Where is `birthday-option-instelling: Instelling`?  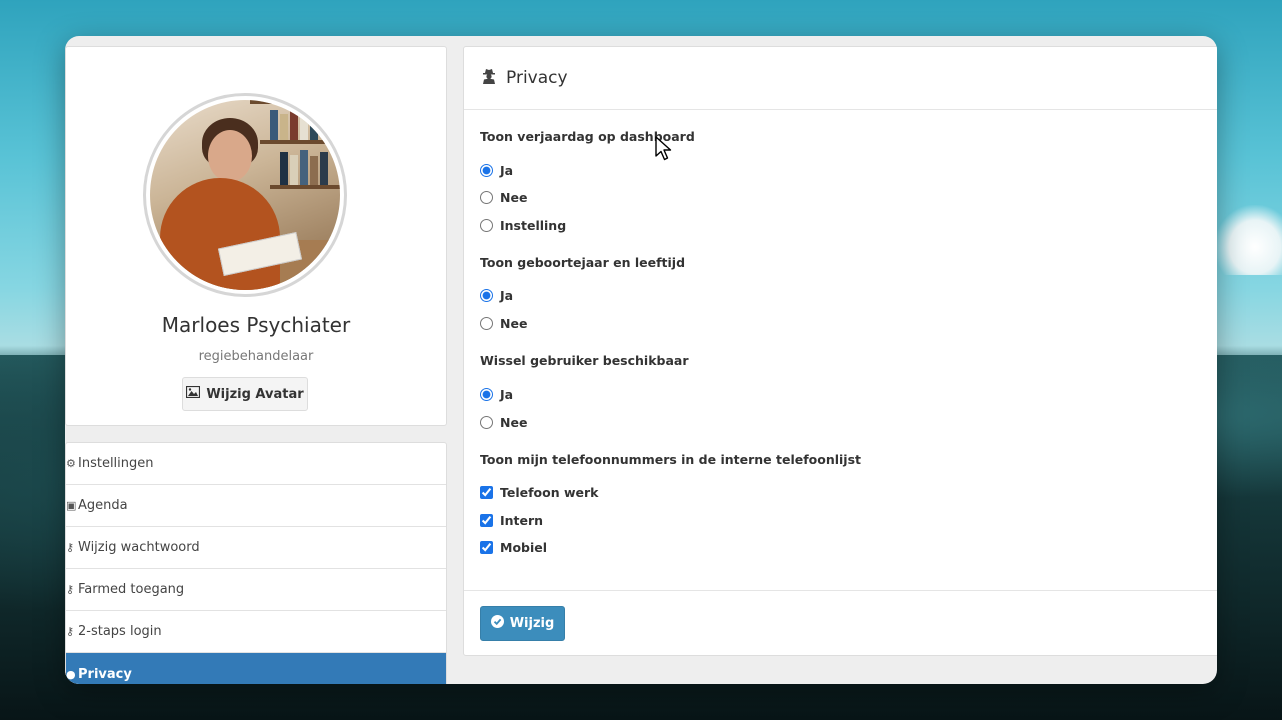
birthday-option-instelling: Instelling is located at coordinates (523, 225).